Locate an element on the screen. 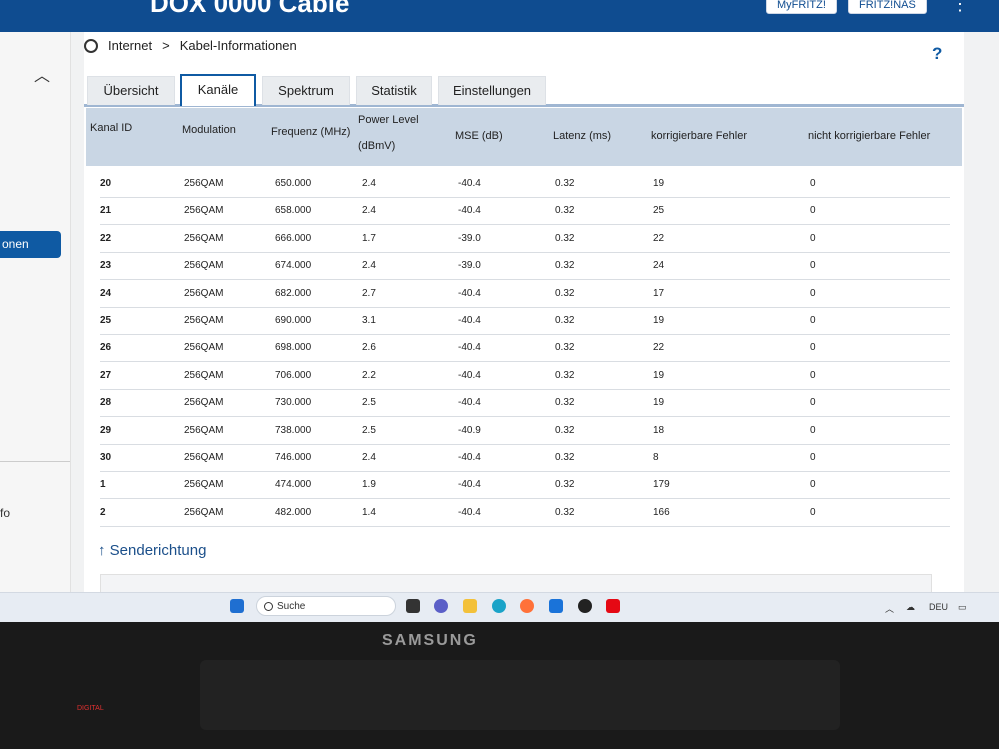  tab-einstellungen: Einstellungen is located at coordinates (492, 90).